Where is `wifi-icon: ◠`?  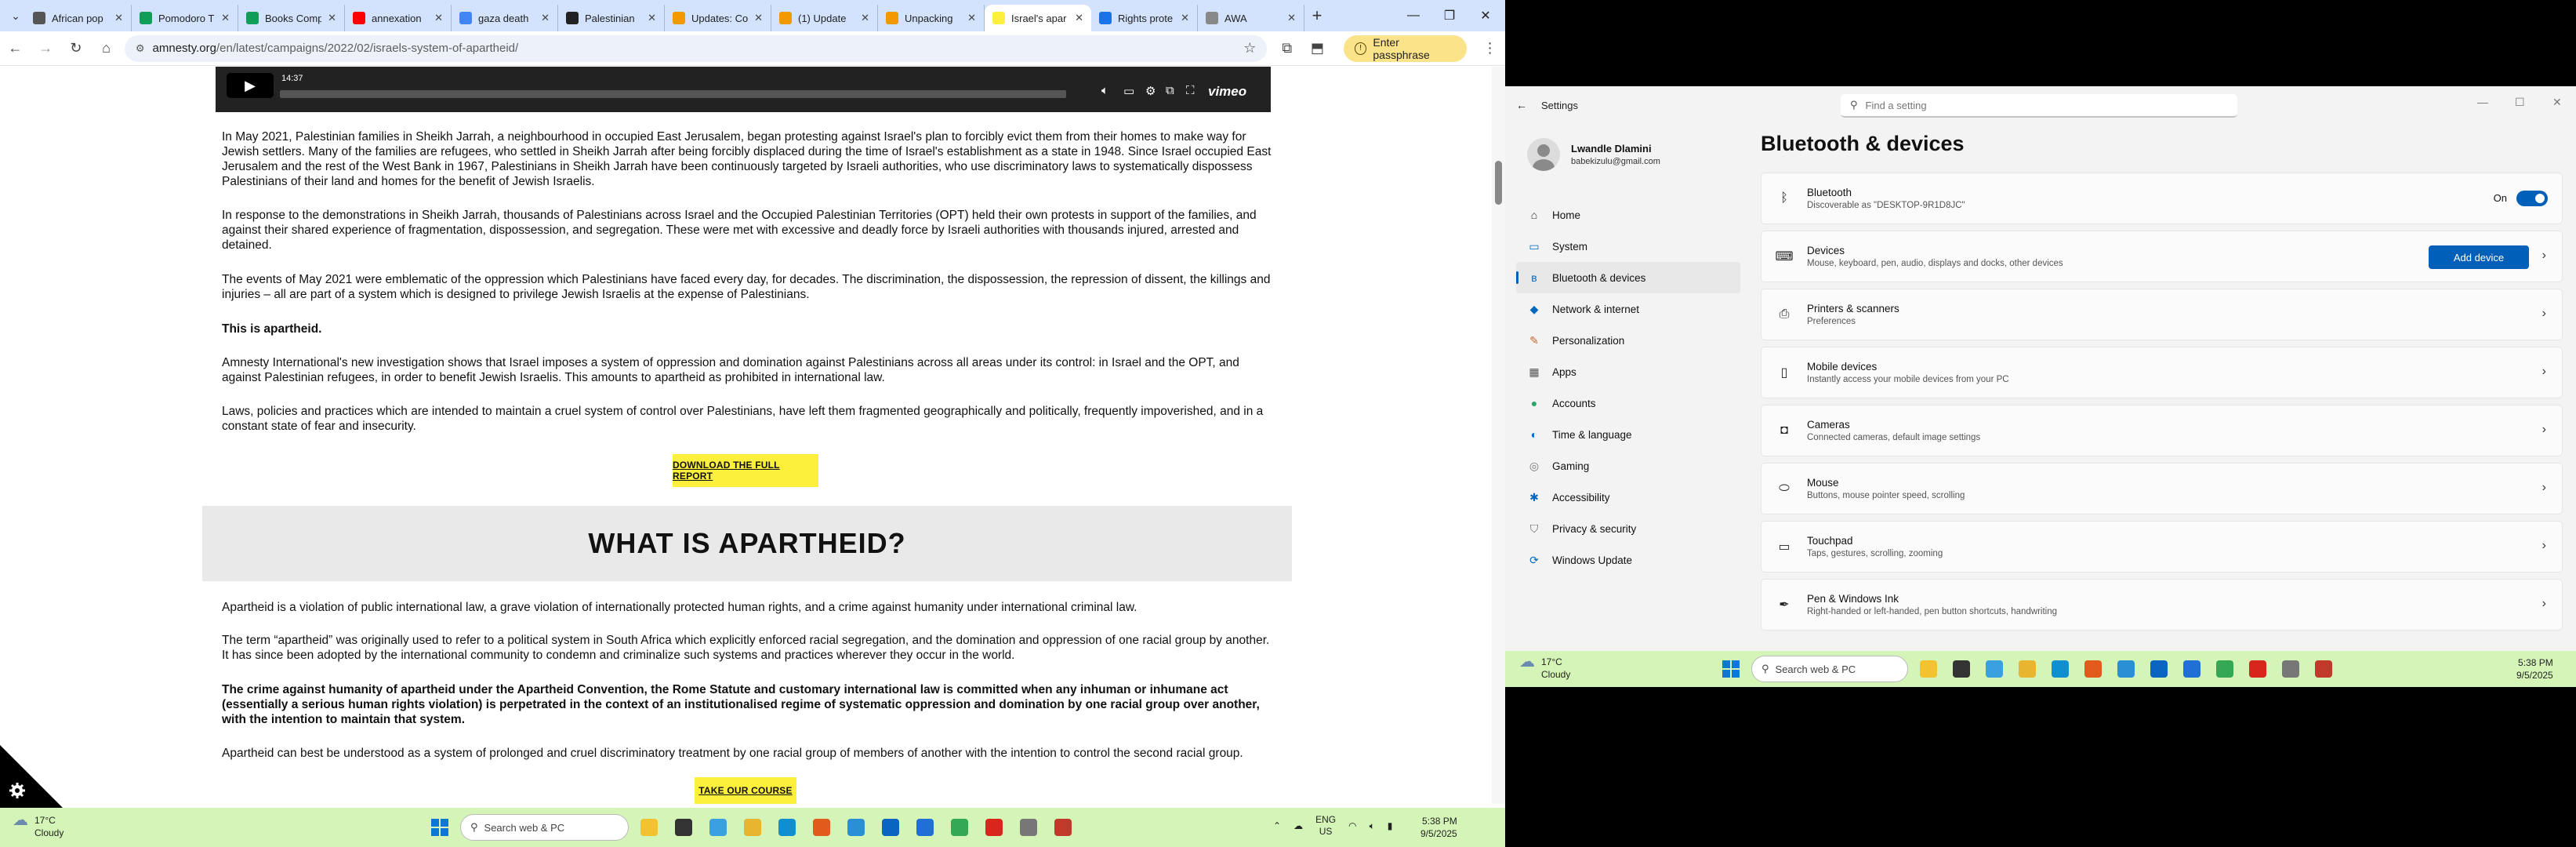 wifi-icon: ◠ is located at coordinates (1352, 825).